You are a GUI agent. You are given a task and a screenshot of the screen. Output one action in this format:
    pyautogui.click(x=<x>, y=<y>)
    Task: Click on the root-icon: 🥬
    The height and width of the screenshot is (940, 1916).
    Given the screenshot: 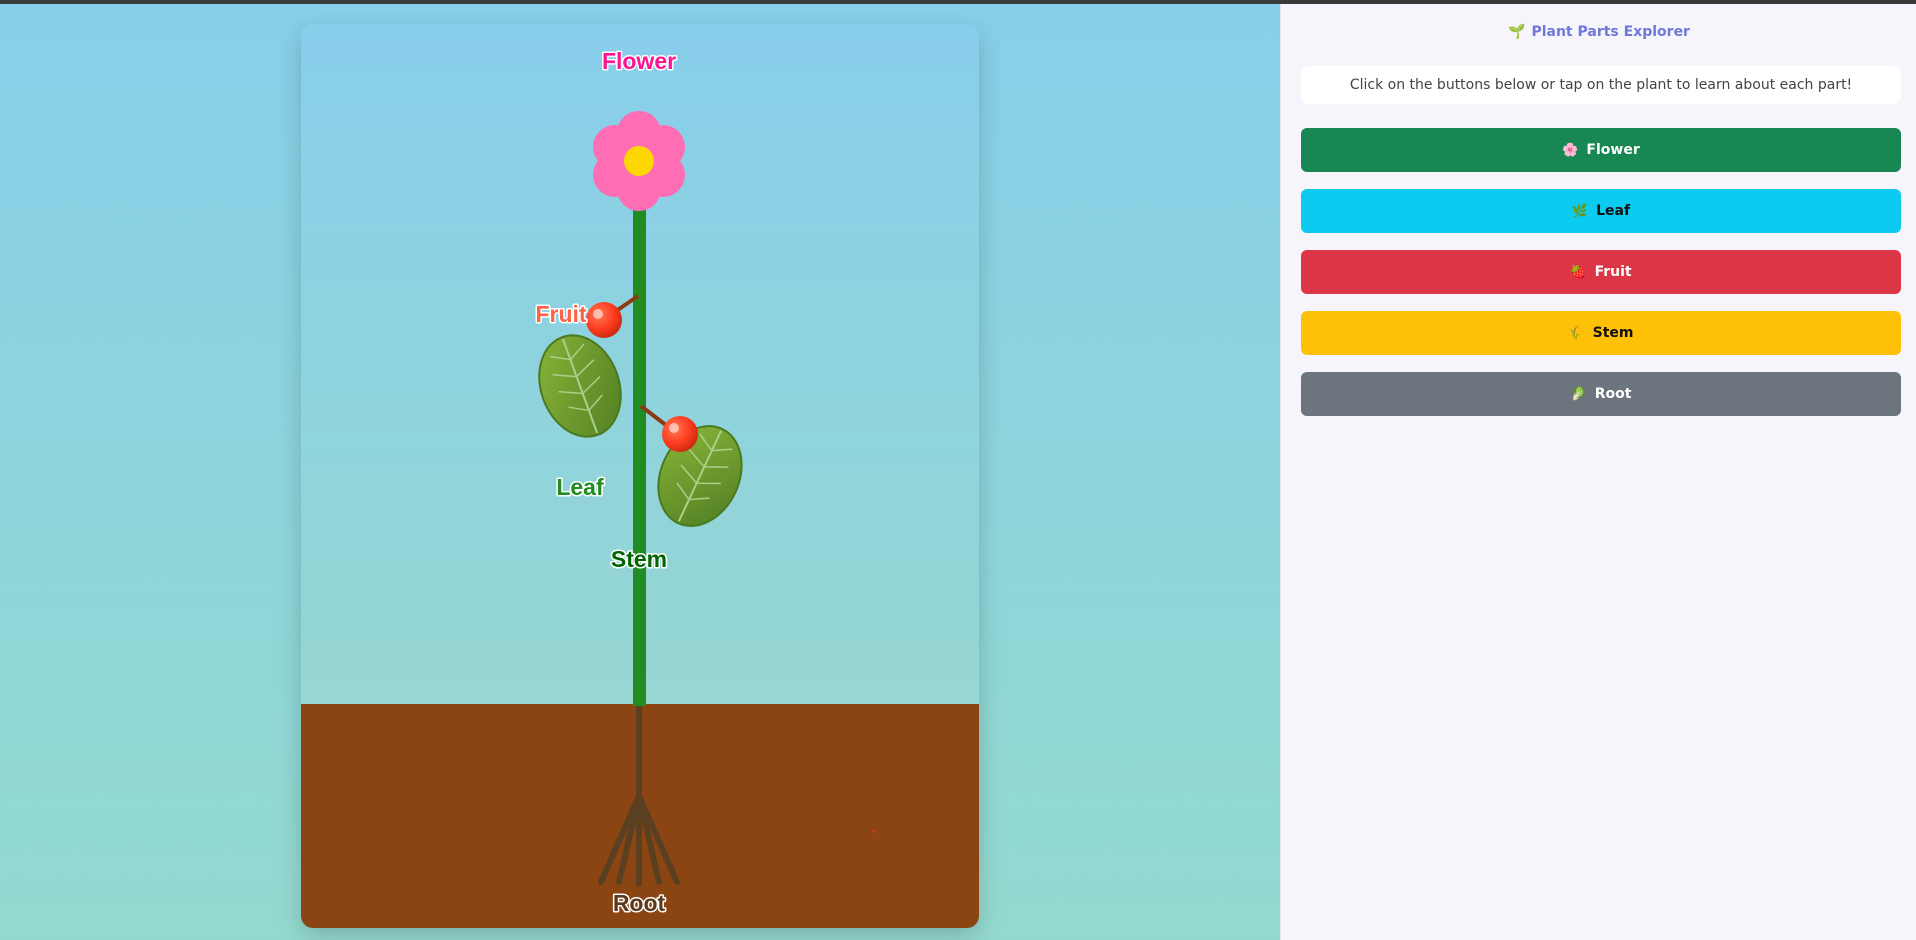 What is the action you would take?
    pyautogui.click(x=1578, y=394)
    